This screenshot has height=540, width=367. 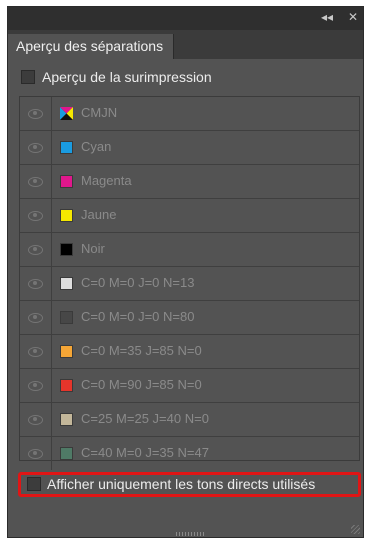 I want to click on separation-label: Noir, so click(x=93, y=248).